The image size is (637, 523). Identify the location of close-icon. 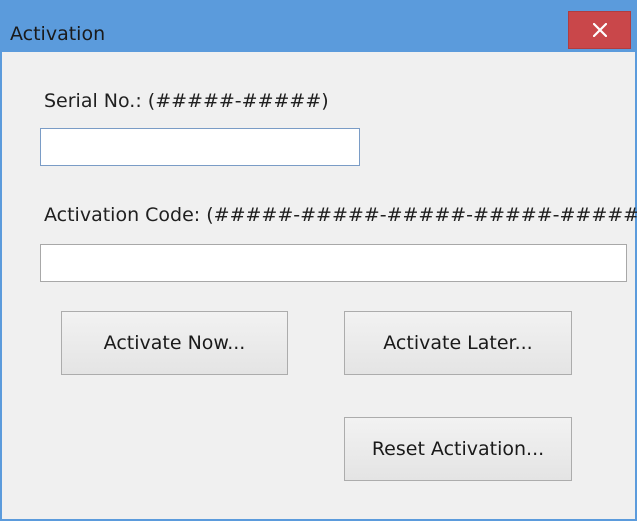
(600, 30).